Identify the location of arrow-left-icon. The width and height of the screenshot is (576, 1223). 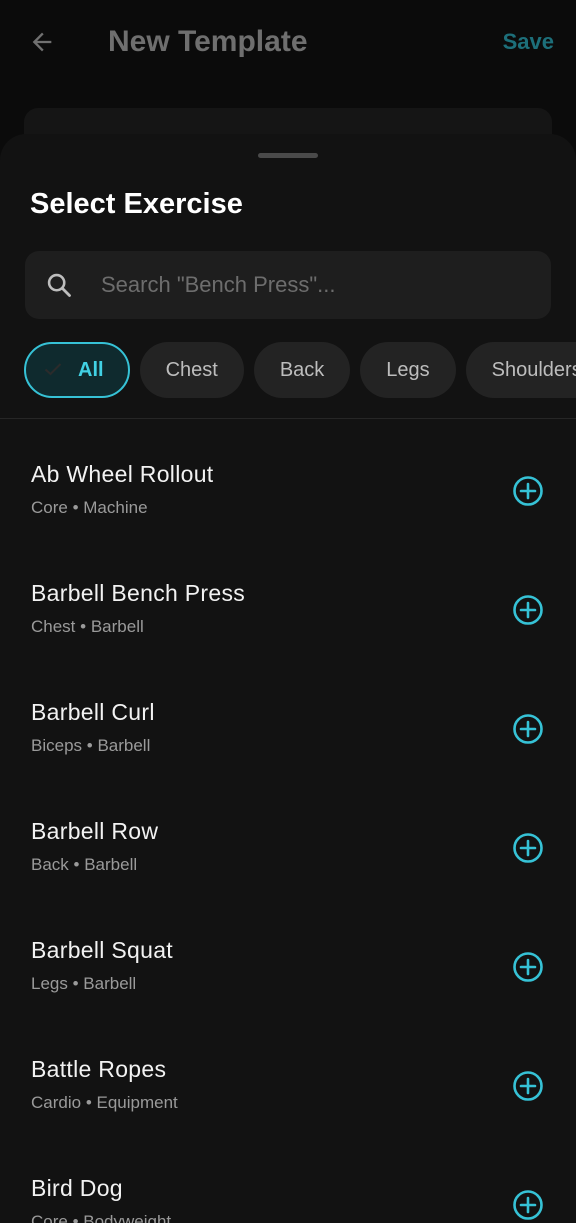
(42, 42).